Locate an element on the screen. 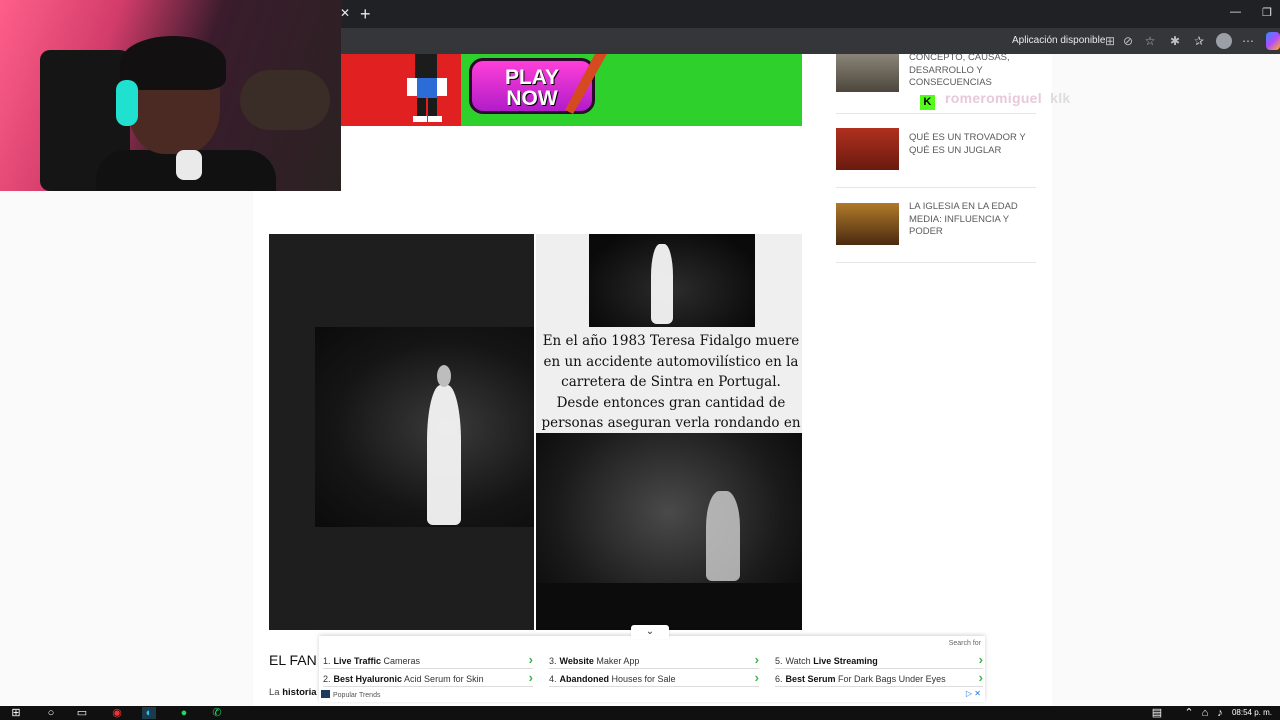 The image size is (1280, 720). popular-trends-text: Popular Trends is located at coordinates (357, 695).